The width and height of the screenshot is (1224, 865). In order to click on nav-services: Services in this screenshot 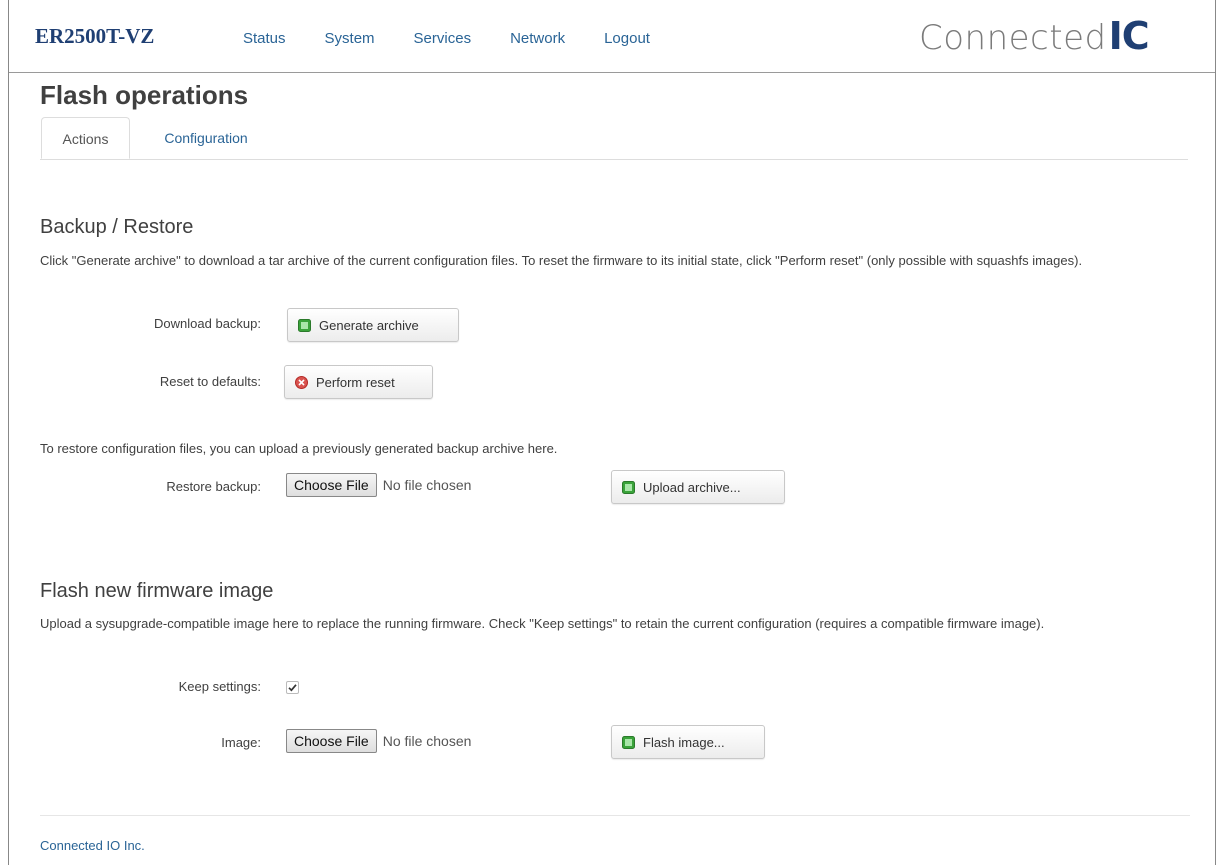, I will do `click(443, 38)`.